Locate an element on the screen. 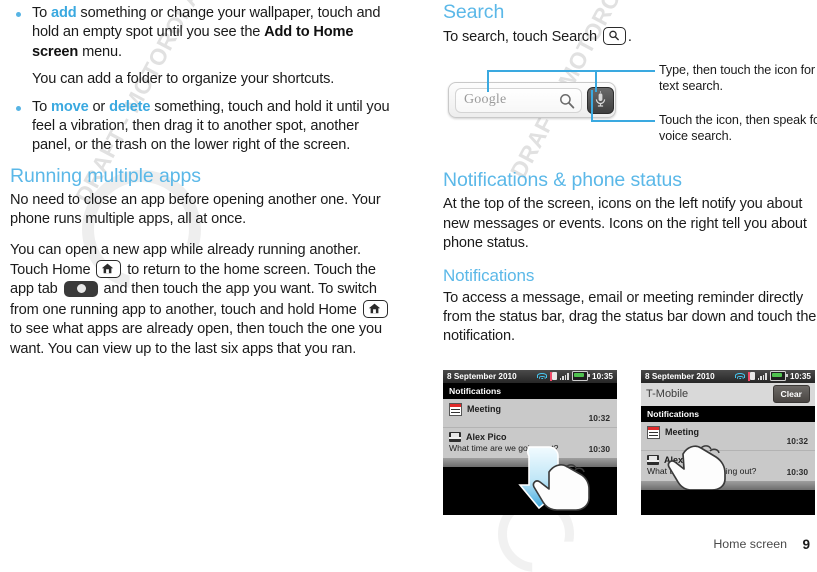 Image resolution: width=817 pixels, height=572 pixels. clear-button: Clear is located at coordinates (791, 394).